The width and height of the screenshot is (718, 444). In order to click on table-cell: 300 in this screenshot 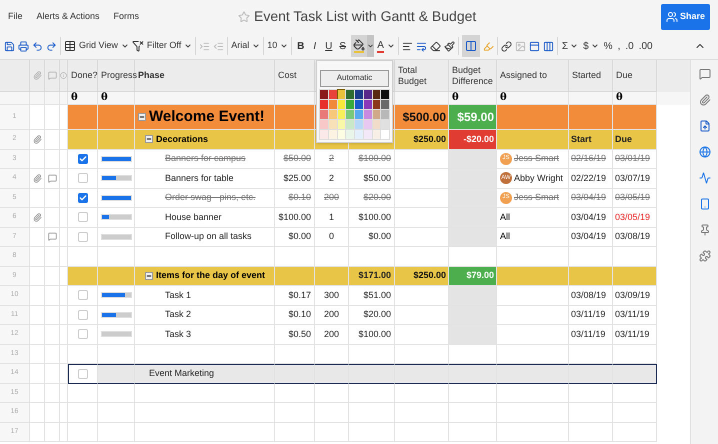, I will do `click(332, 296)`.